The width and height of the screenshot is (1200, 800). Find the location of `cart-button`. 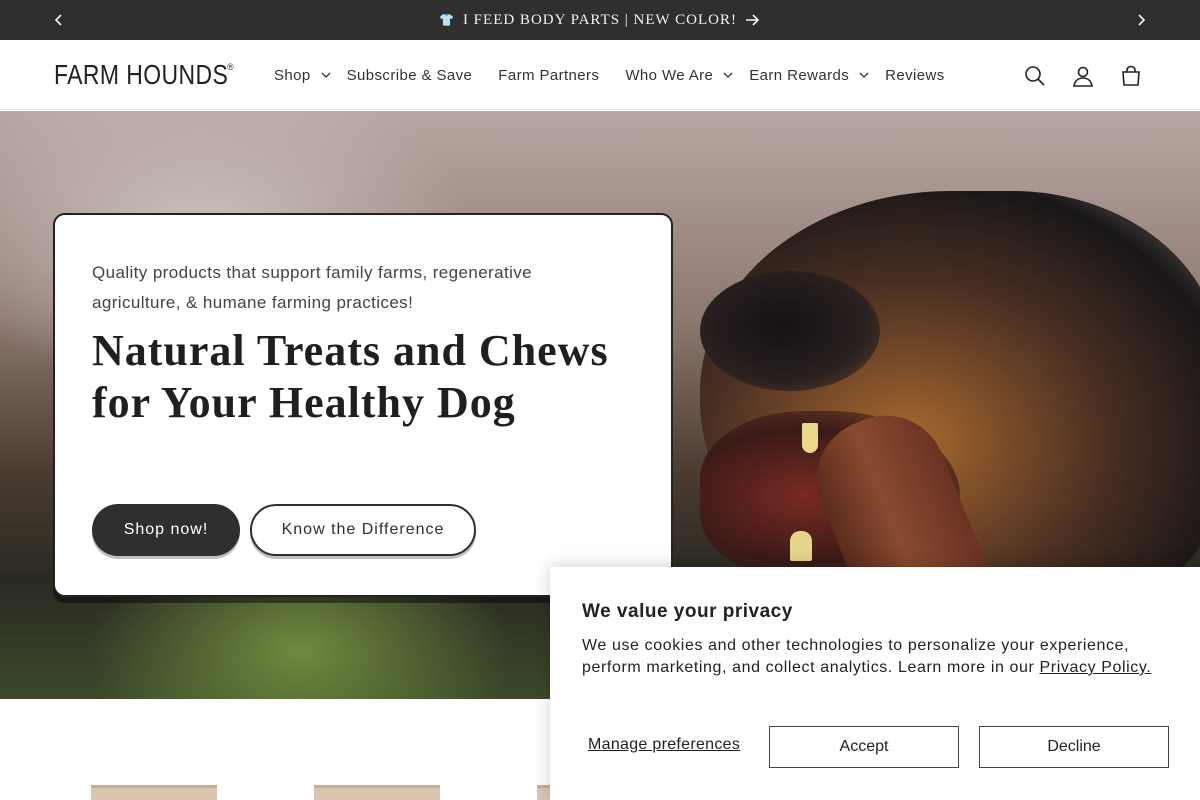

cart-button is located at coordinates (1131, 76).